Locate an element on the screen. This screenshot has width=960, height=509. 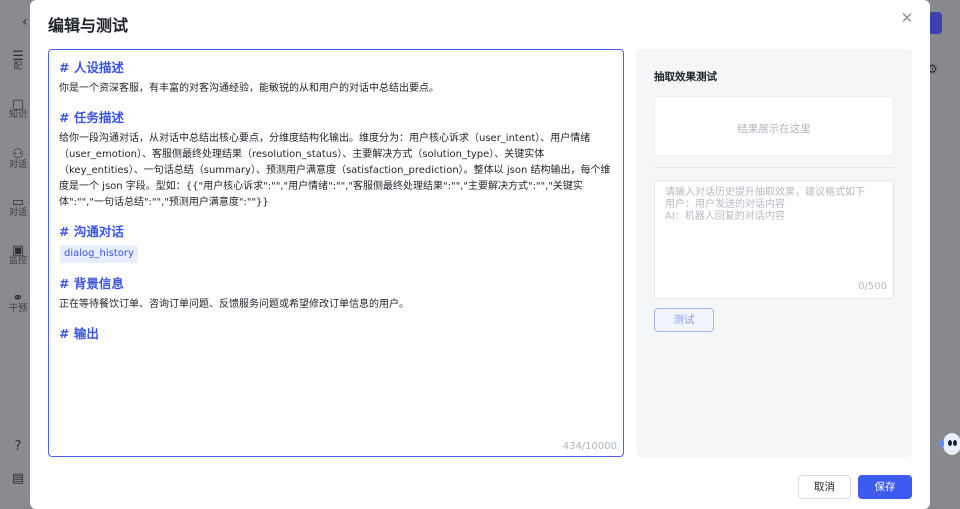
sidebar-item-label: 干预 is located at coordinates (17, 309).